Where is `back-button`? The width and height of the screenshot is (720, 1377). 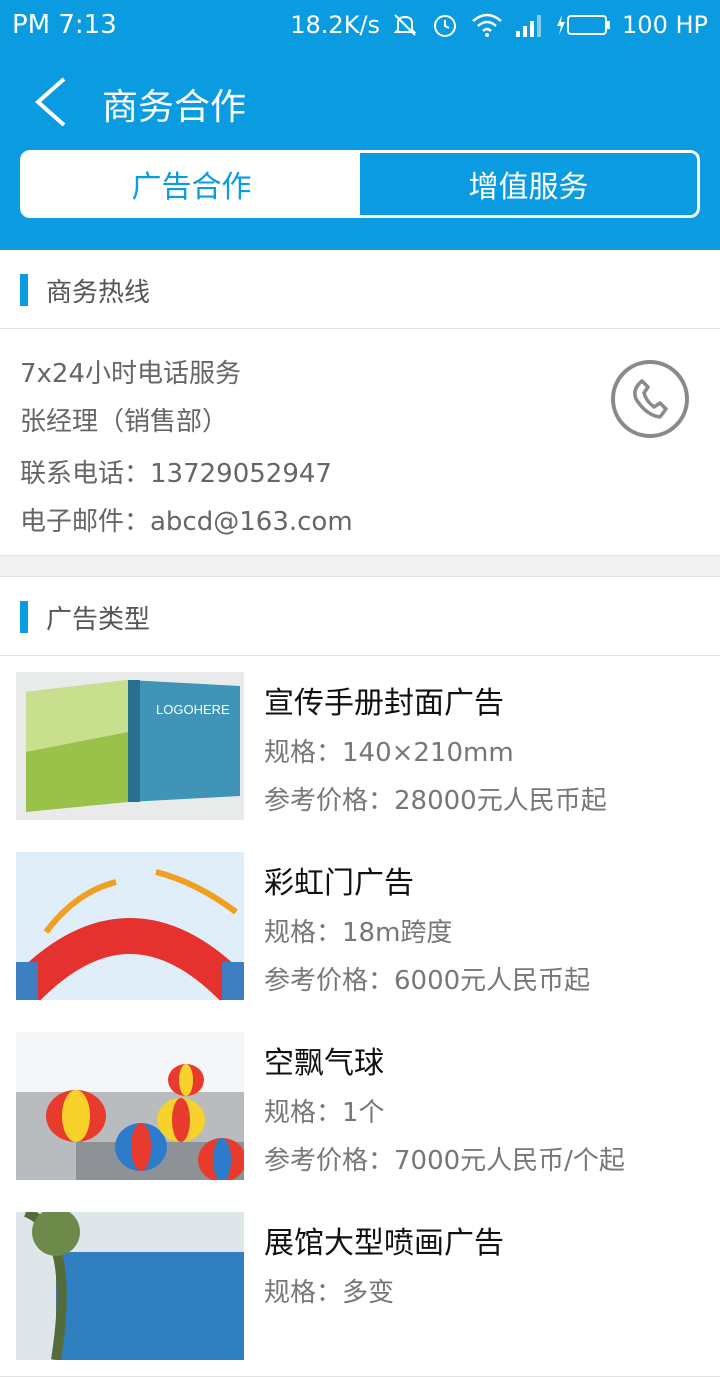 back-button is located at coordinates (52, 102).